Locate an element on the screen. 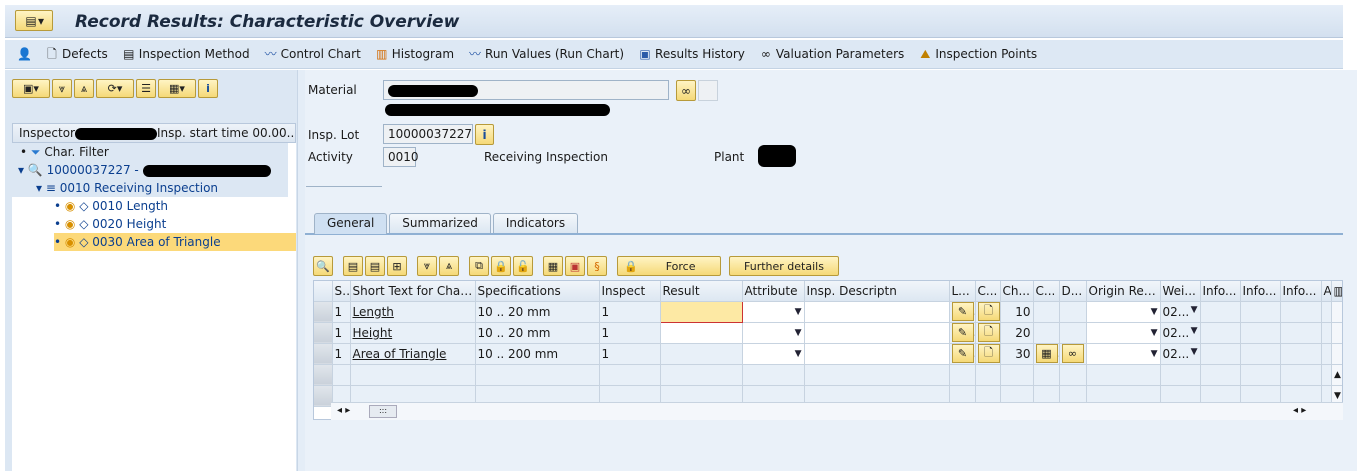 This screenshot has width=1357, height=471. table-row: 1 Height 10 .. 20 mm 1 ▼ ✎ 🗋 20 ▼ 02... ▼ is located at coordinates (828, 333).